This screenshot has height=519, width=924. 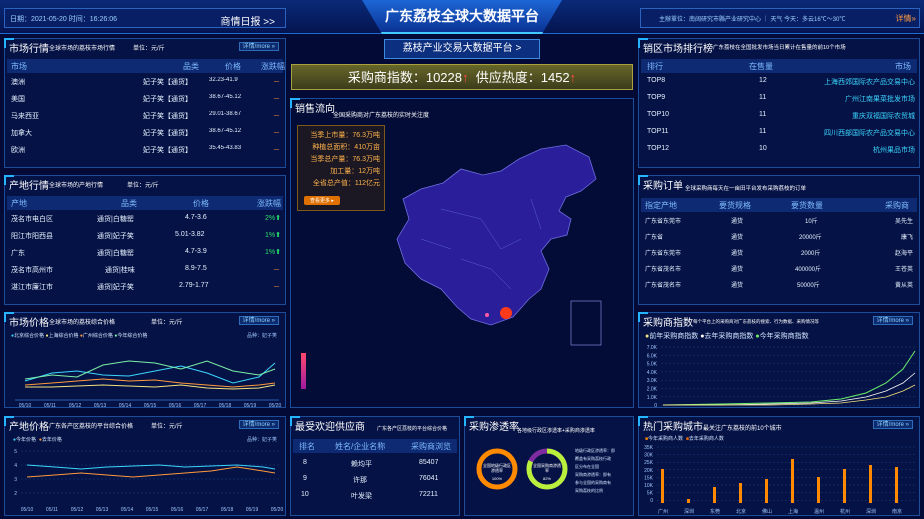 What do you see at coordinates (79, 336) in the screenshot?
I see `legend: ●北京综合价格 ●上海综合价格 ●广州综合价格 ●今年综合价格` at bounding box center [79, 336].